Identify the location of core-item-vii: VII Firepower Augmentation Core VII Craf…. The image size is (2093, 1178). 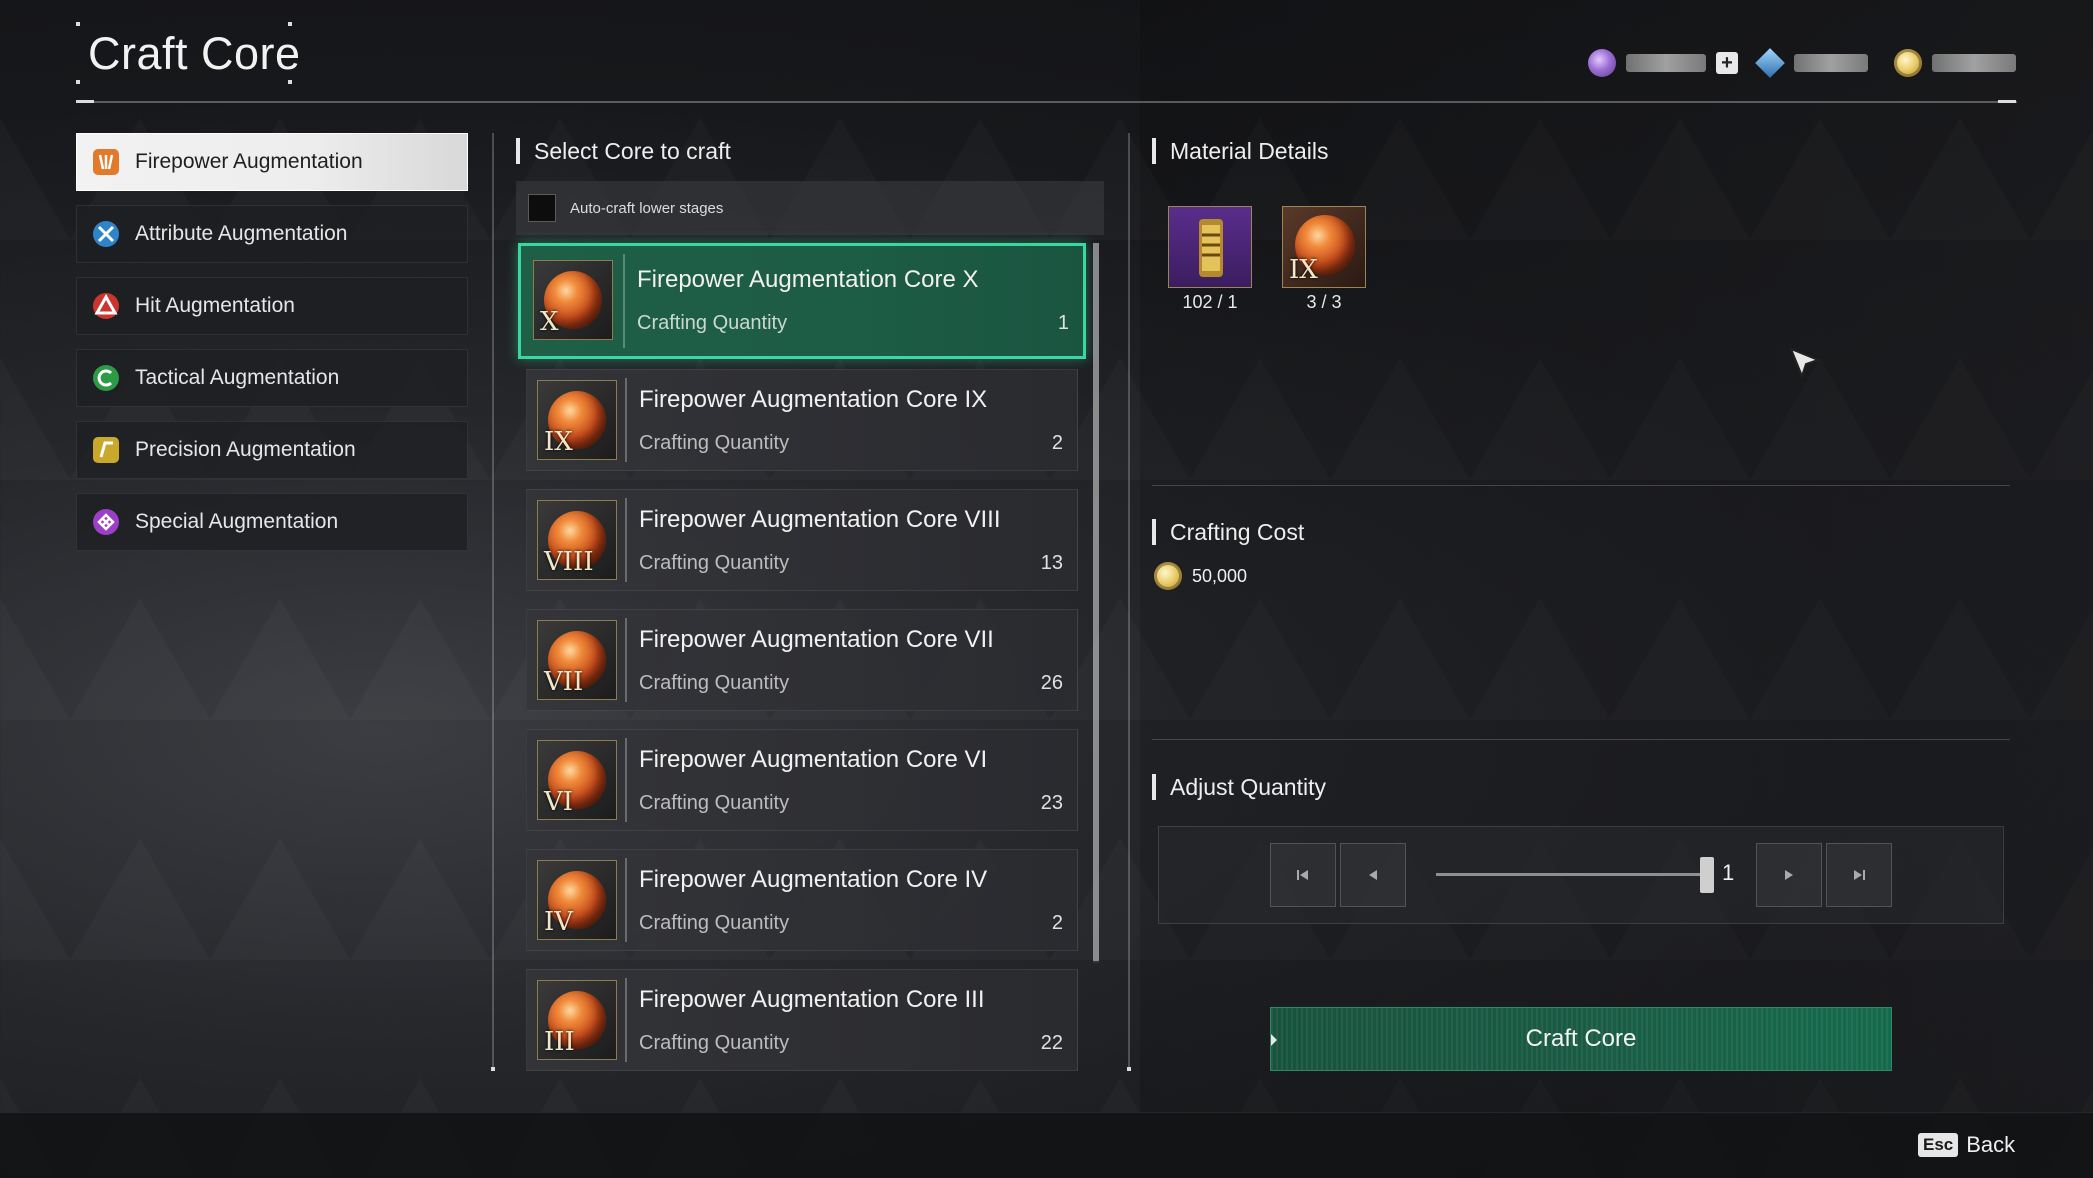
(802, 660).